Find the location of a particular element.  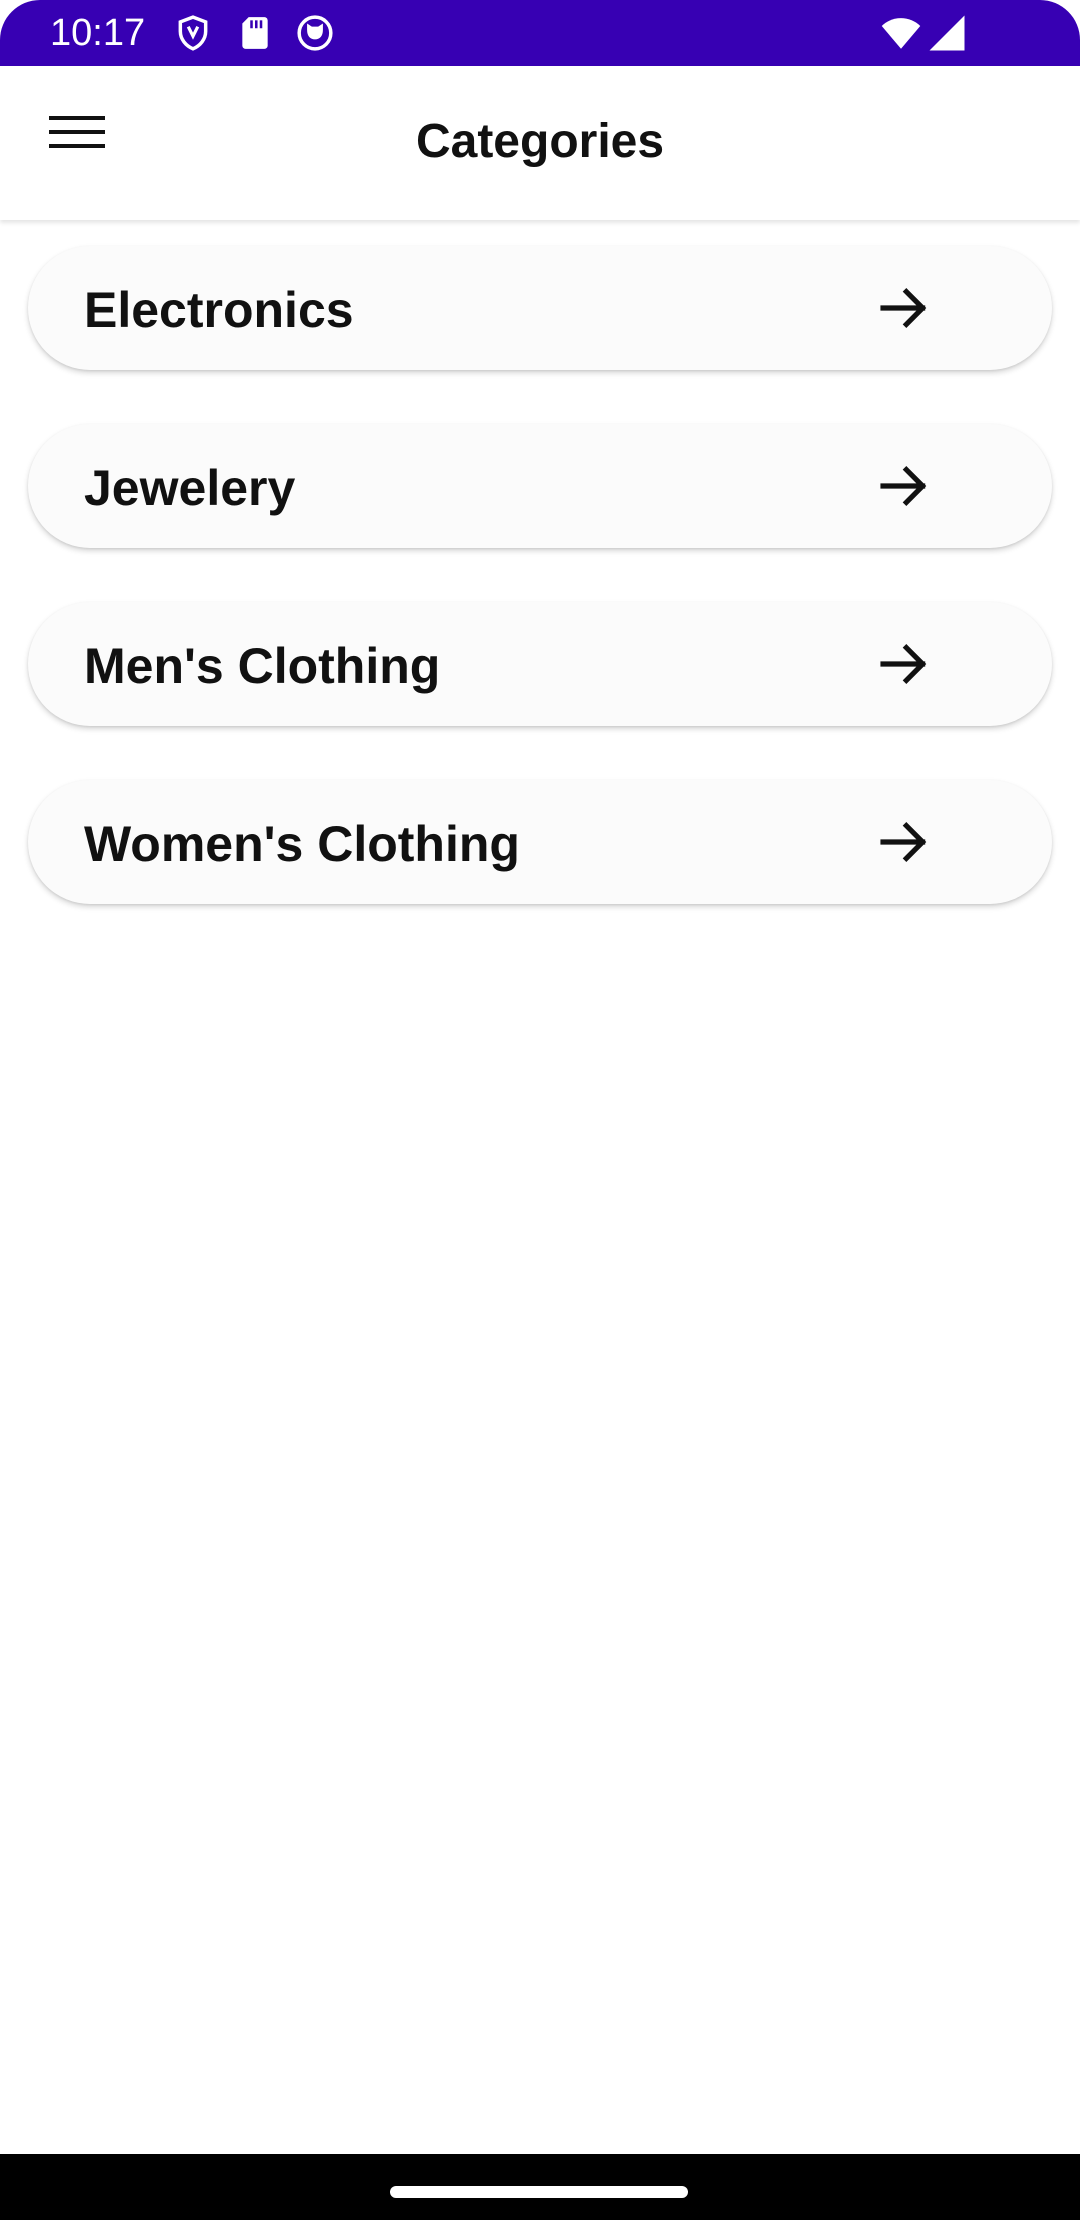

category-item-womens-clothing: Women's Clothing is located at coordinates (540, 842).